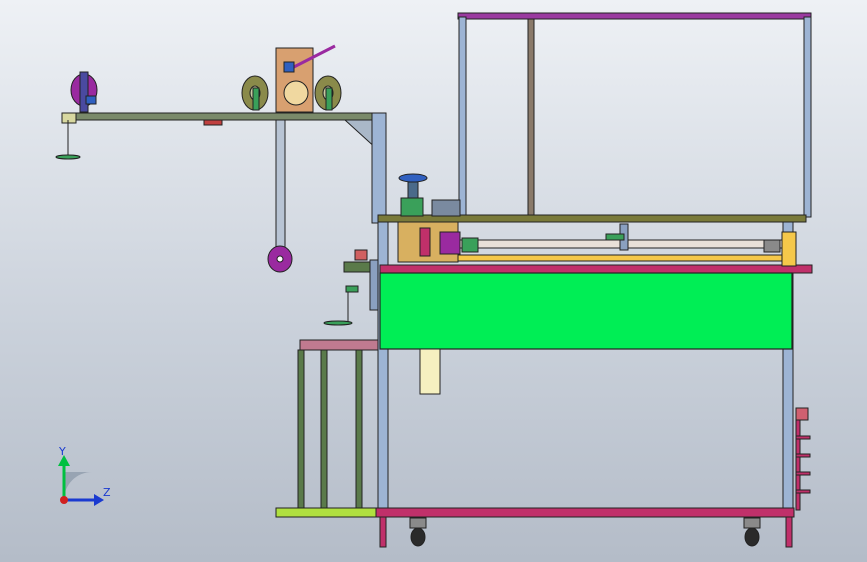 This screenshot has width=867, height=562. Describe the element at coordinates (84, 92) in the screenshot. I see `reel-left-purple` at that location.